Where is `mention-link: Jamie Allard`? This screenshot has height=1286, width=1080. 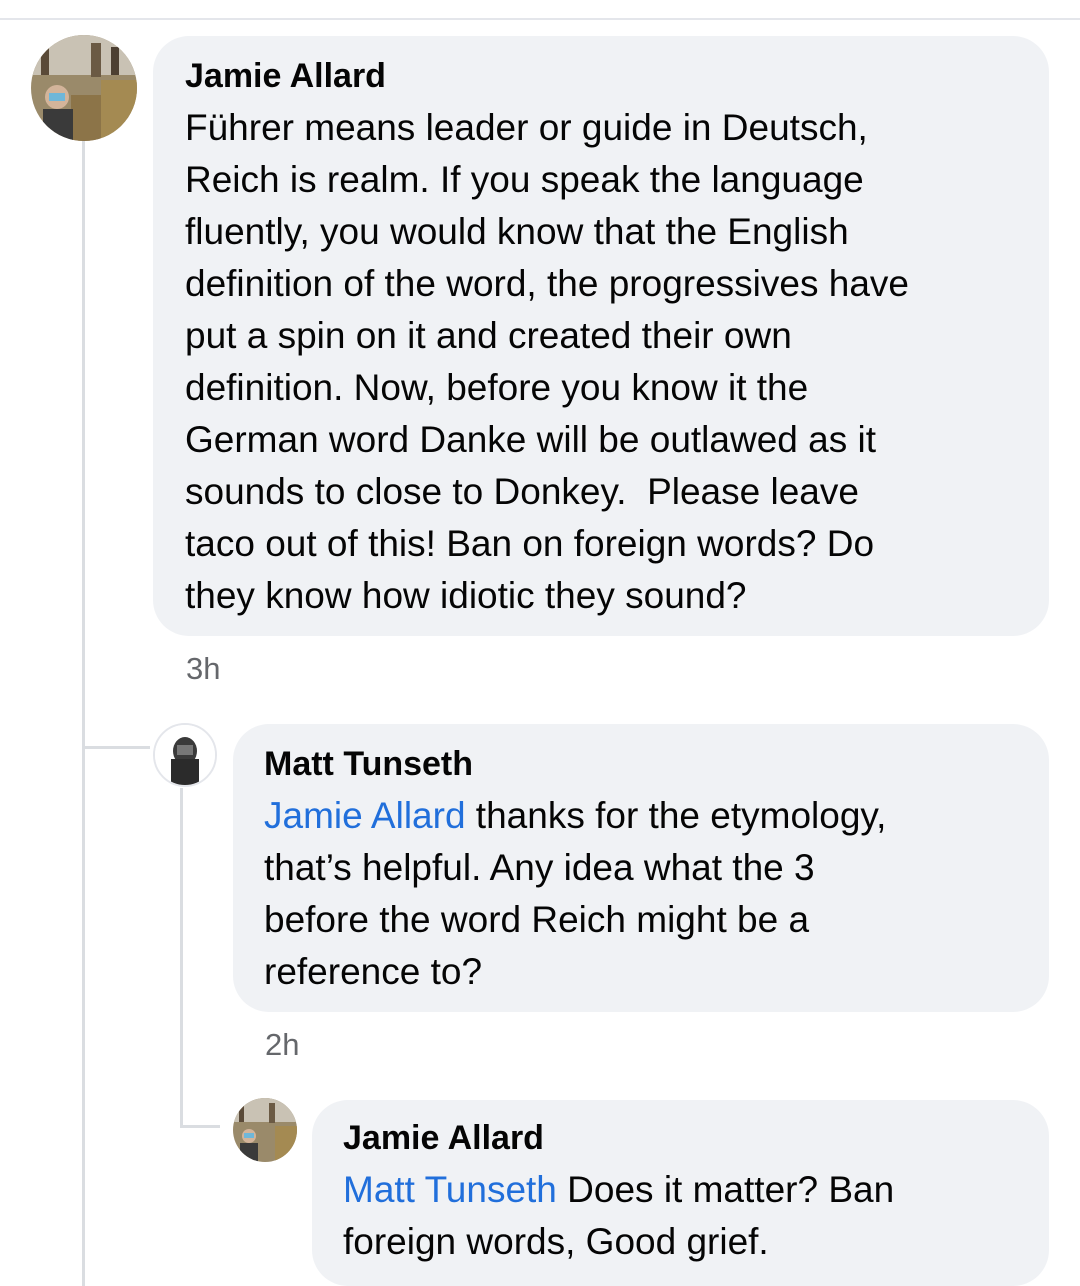
mention-link: Jamie Allard is located at coordinates (365, 815).